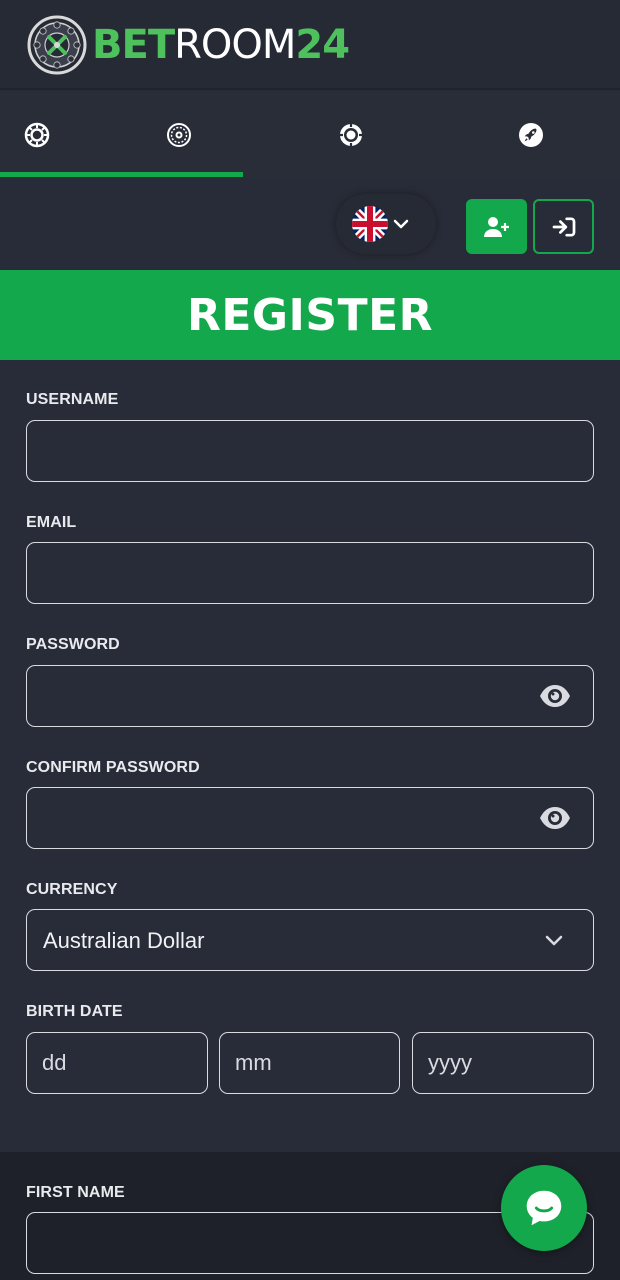  Describe the element at coordinates (235, 45) in the screenshot. I see `brand-room: ROOM` at that location.